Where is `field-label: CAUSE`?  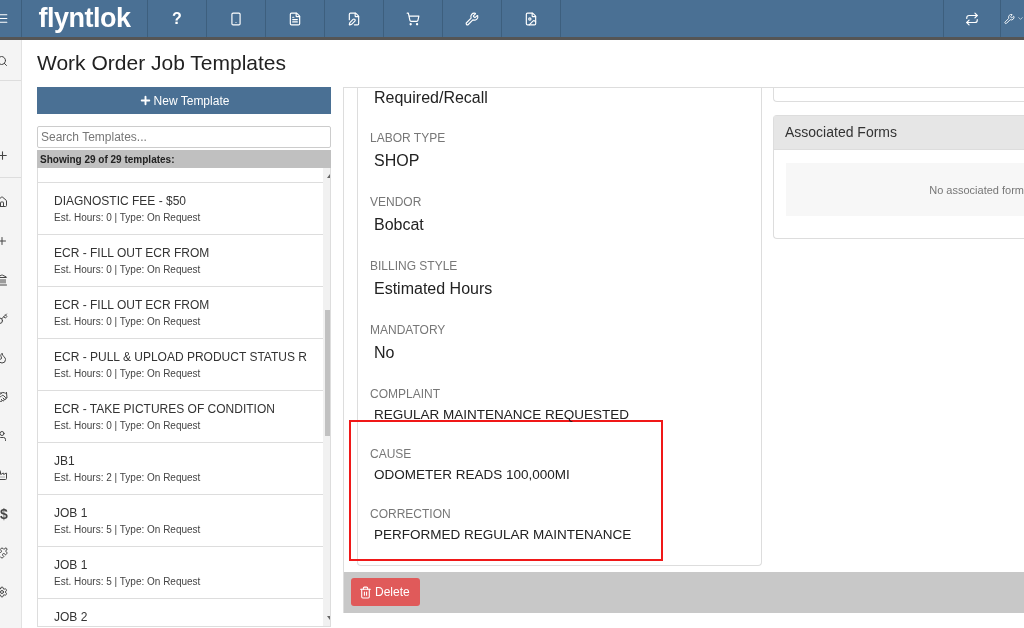 field-label: CAUSE is located at coordinates (391, 454).